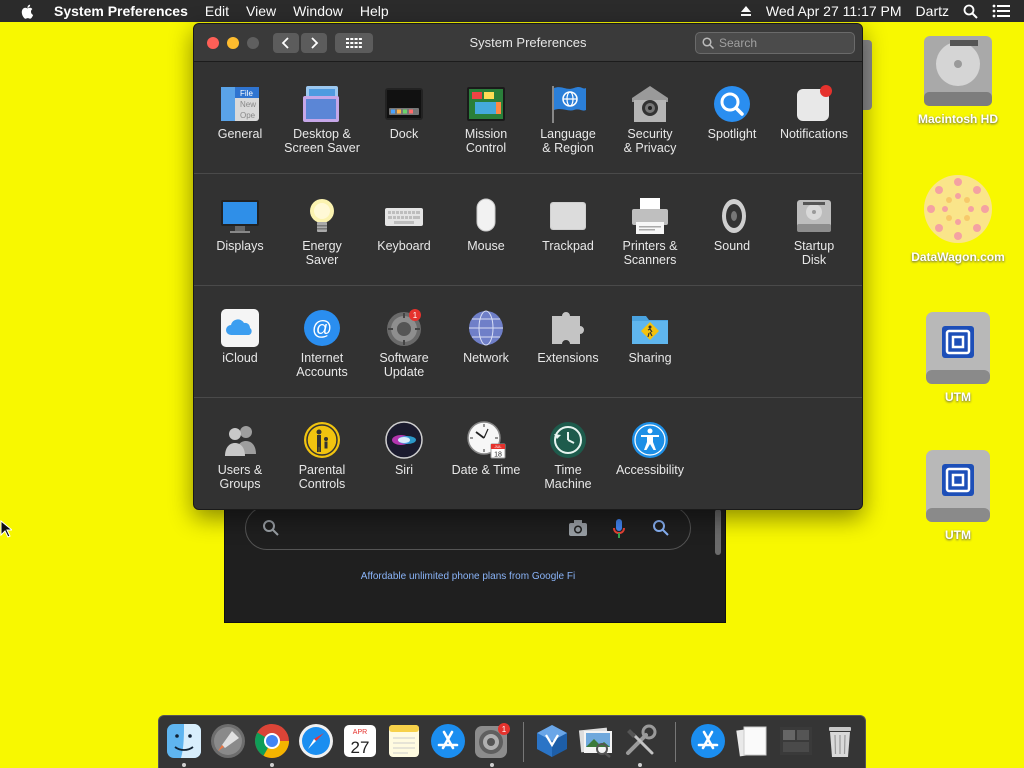  I want to click on desktop-datawagon: DataWagon.com, so click(958, 217).